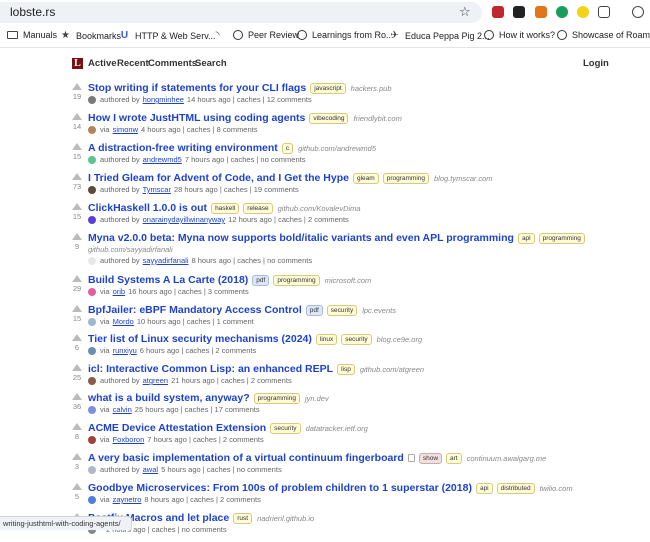 The width and height of the screenshot is (650, 542). I want to click on story-tag: api, so click(484, 488).